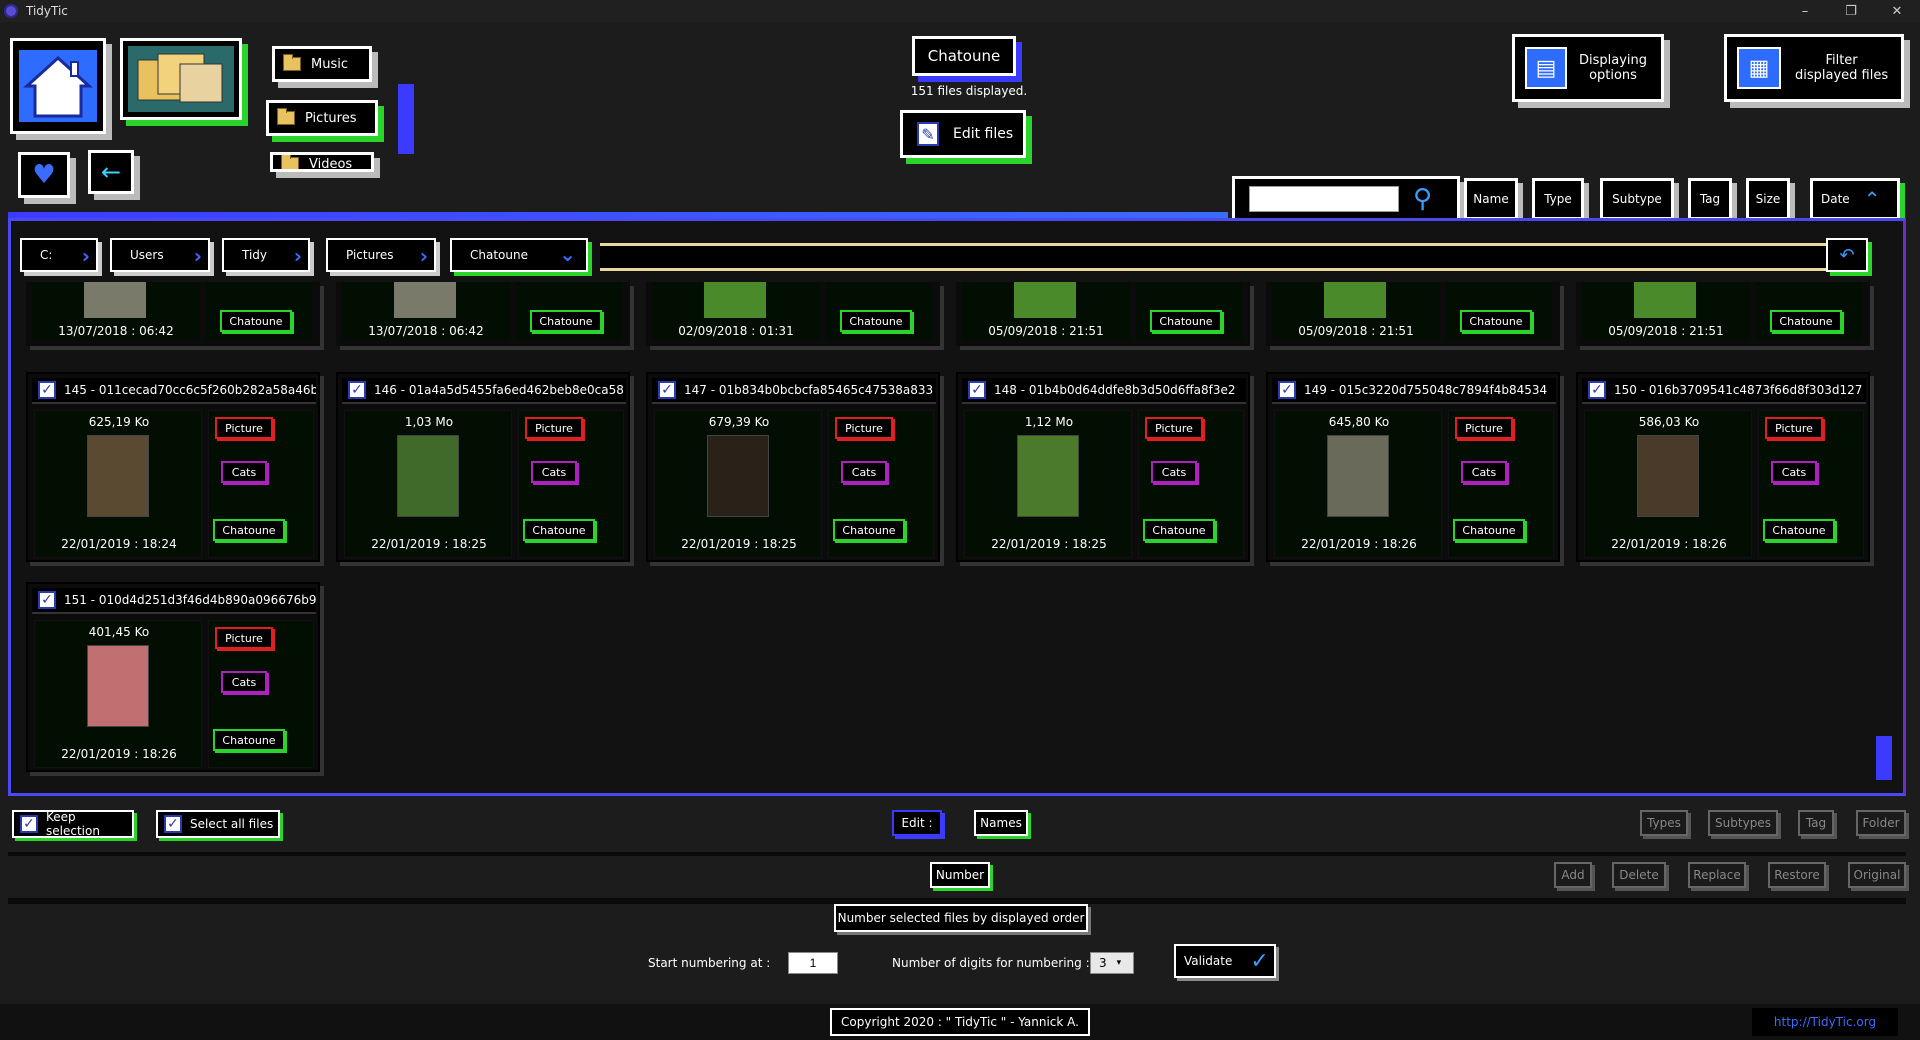 This screenshot has width=1920, height=1040. What do you see at coordinates (1851, 11) in the screenshot?
I see `maximize-button: ❐` at bounding box center [1851, 11].